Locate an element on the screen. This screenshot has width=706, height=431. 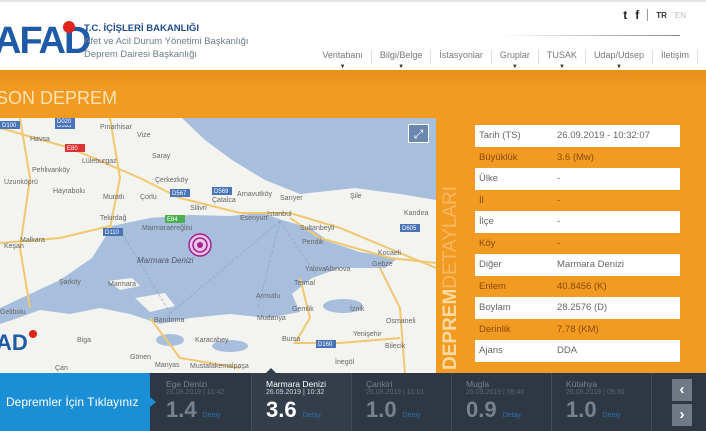
city-label: Saray is located at coordinates (161, 156).